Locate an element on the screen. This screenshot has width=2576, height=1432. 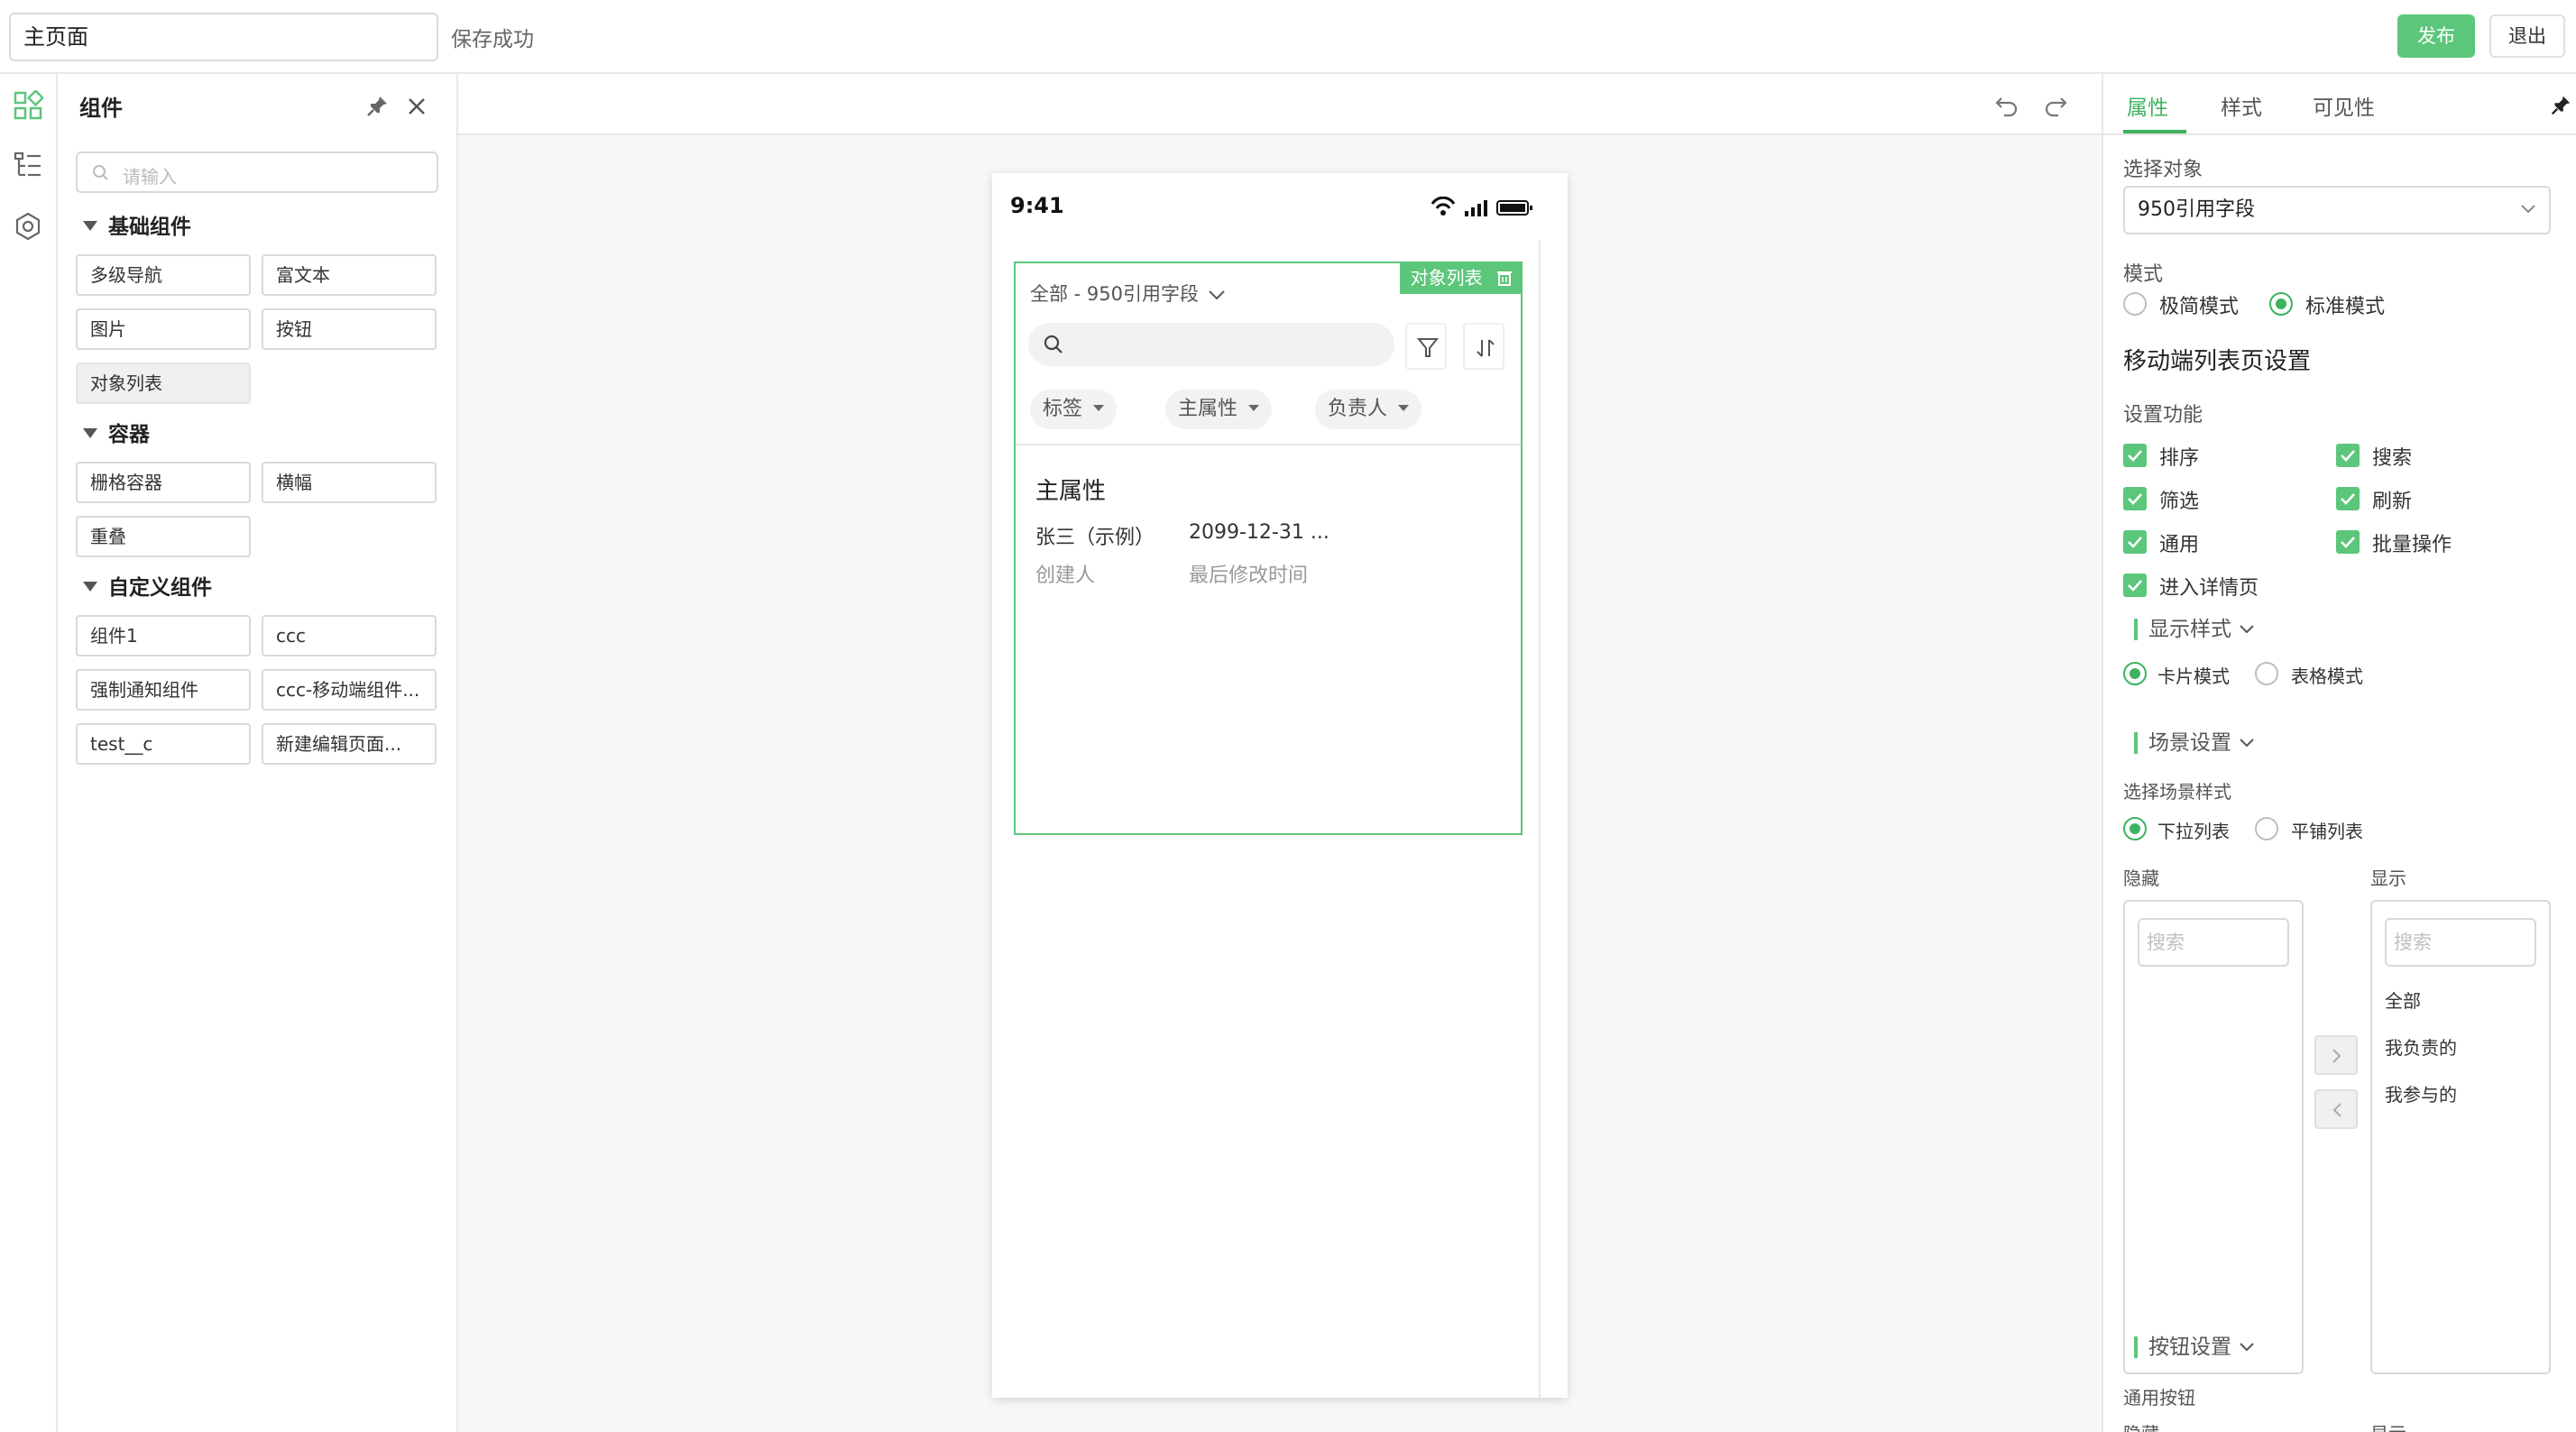
filter-icon is located at coordinates (1428, 348).